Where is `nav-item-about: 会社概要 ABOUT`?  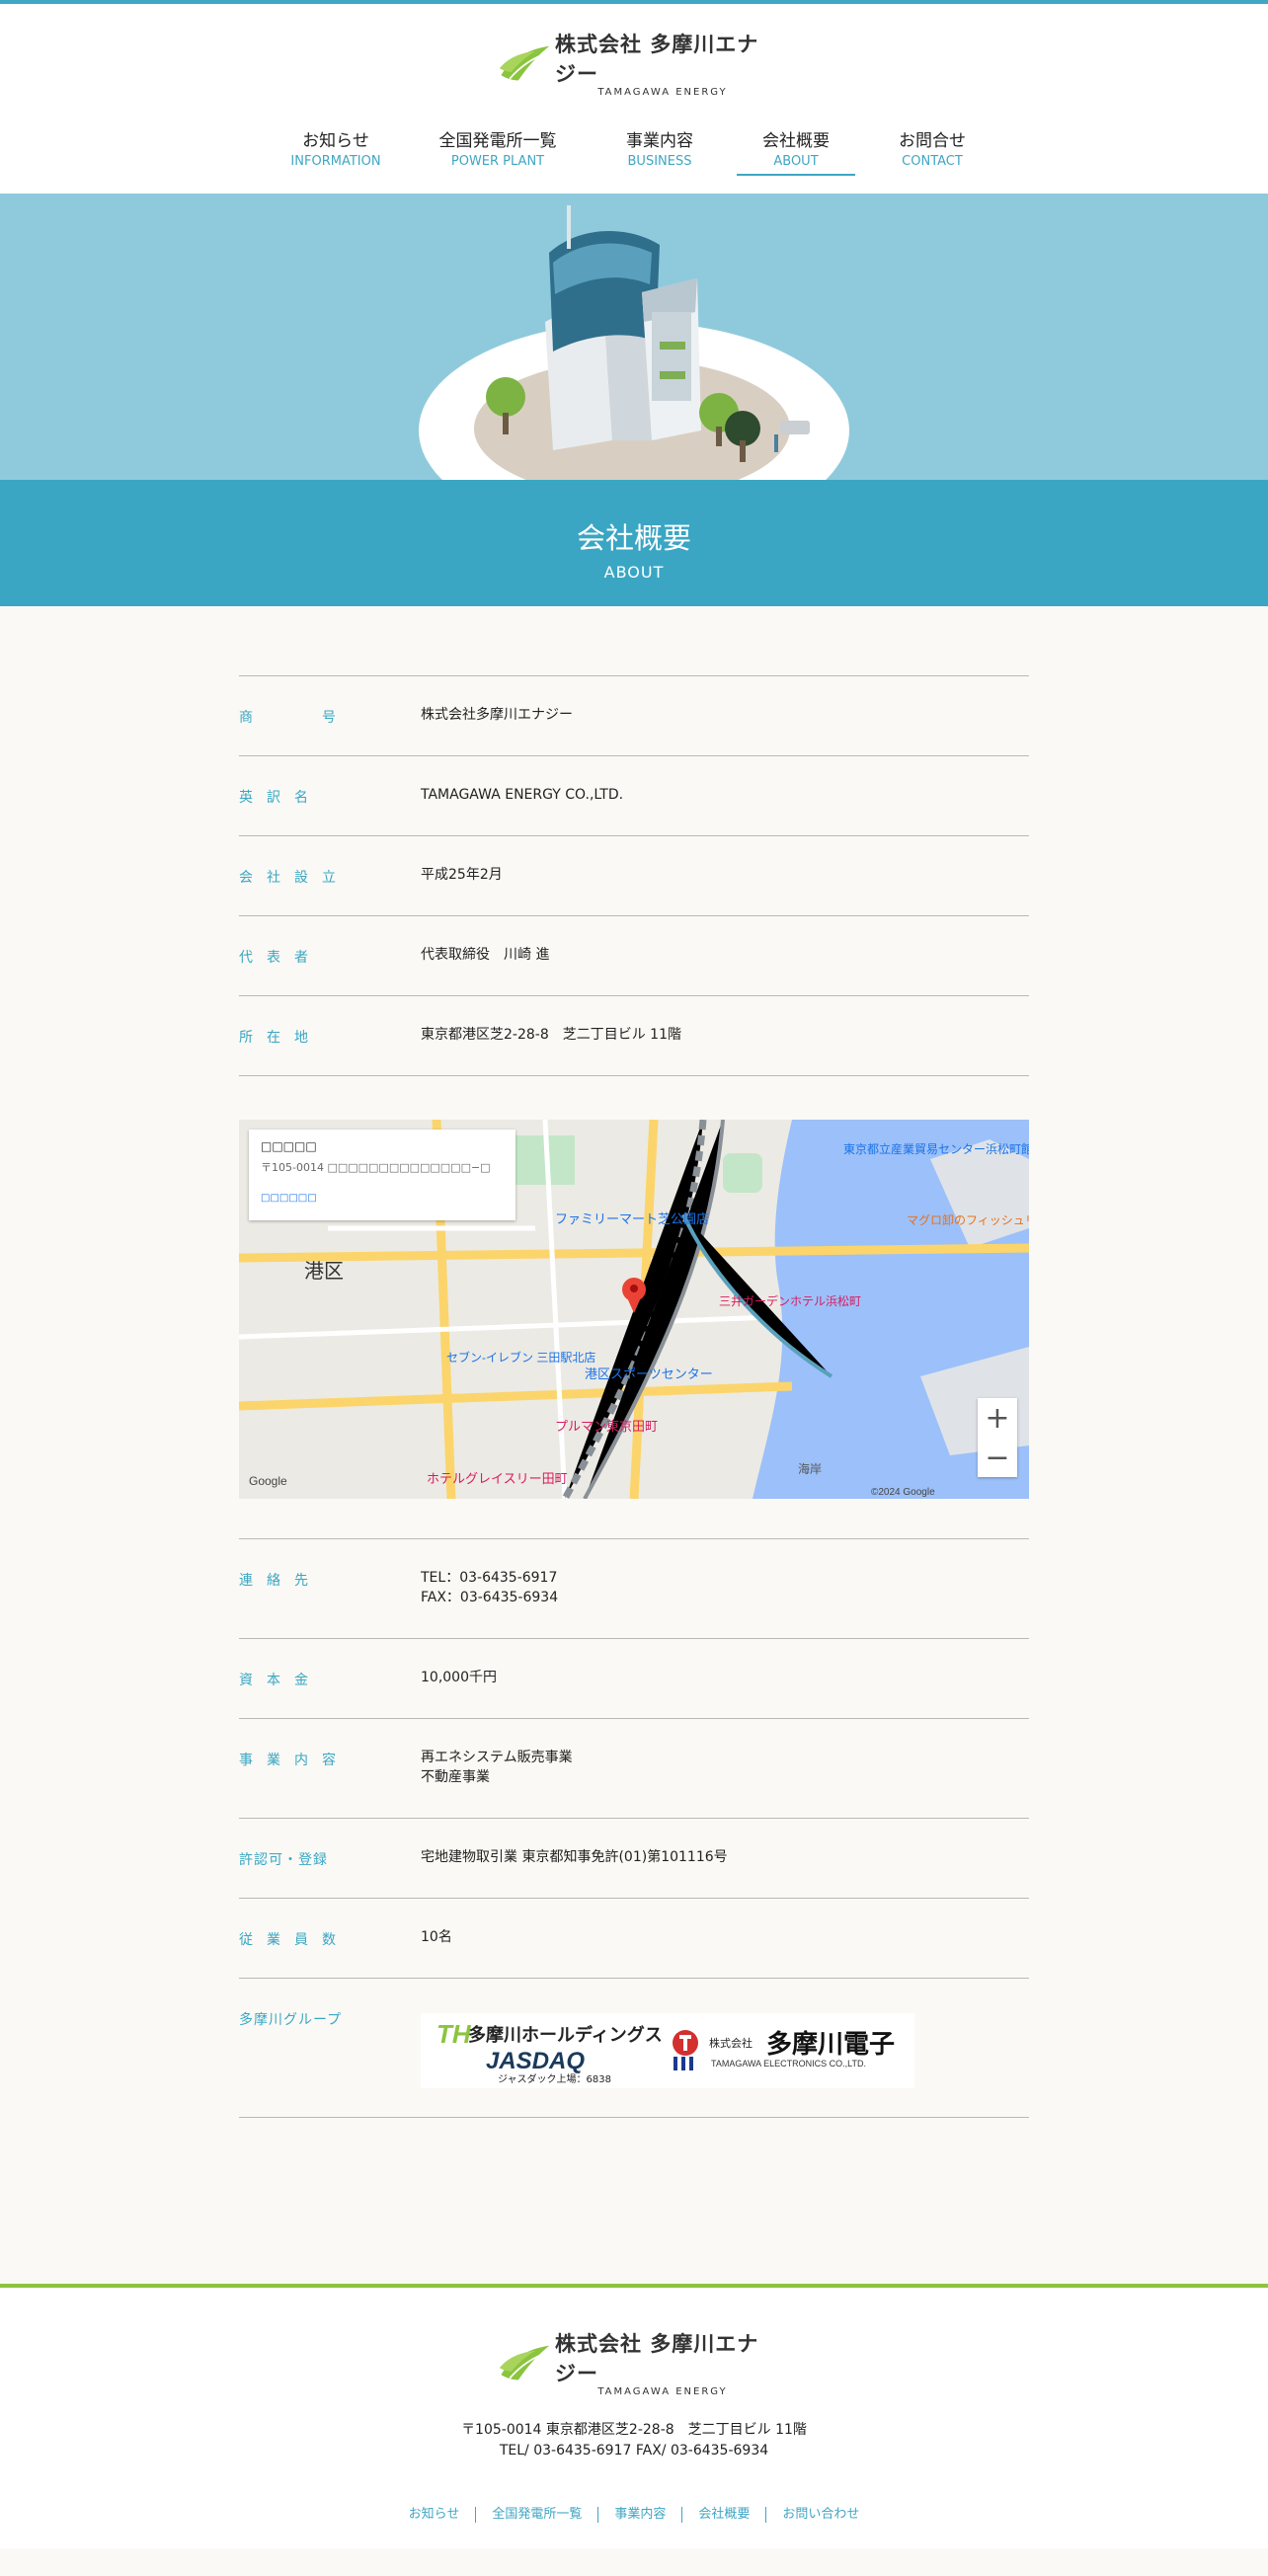 nav-item-about: 会社概要 ABOUT is located at coordinates (796, 147).